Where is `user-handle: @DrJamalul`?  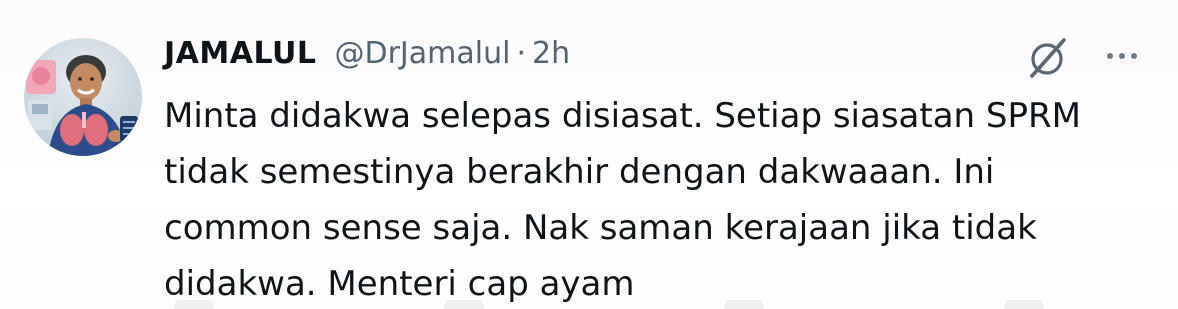
user-handle: @DrJamalul is located at coordinates (422, 53).